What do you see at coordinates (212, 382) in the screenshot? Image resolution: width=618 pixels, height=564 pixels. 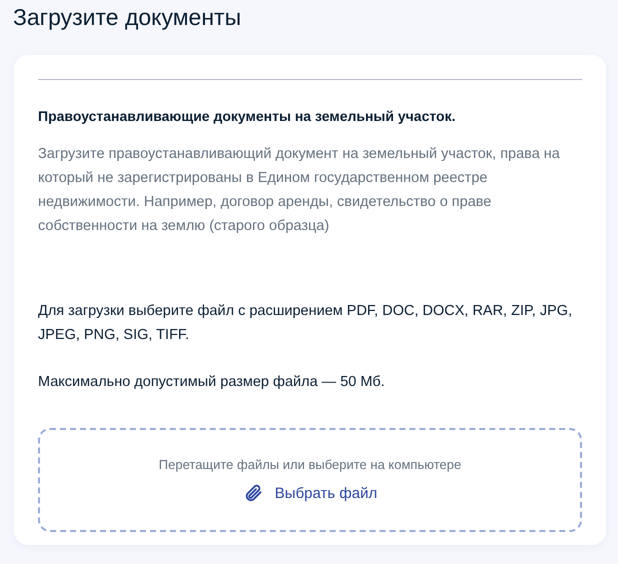 I see `upload-note: Максимально допустимый размер файла — 50 Мб.` at bounding box center [212, 382].